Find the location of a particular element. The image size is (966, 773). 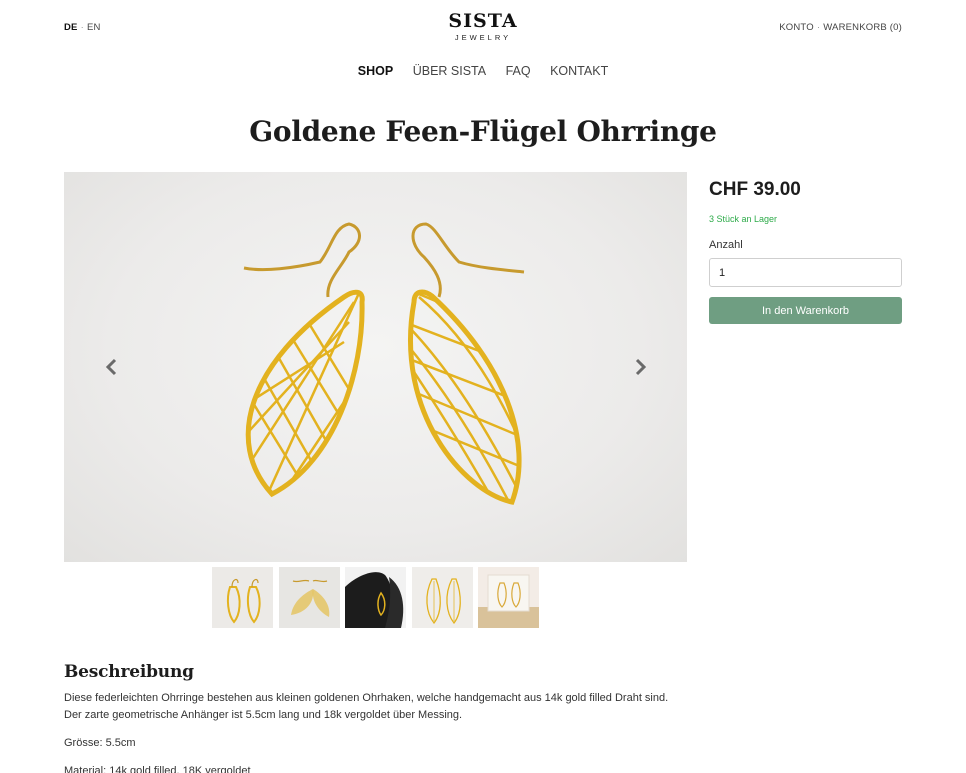

chevron-right-icon is located at coordinates (641, 367).